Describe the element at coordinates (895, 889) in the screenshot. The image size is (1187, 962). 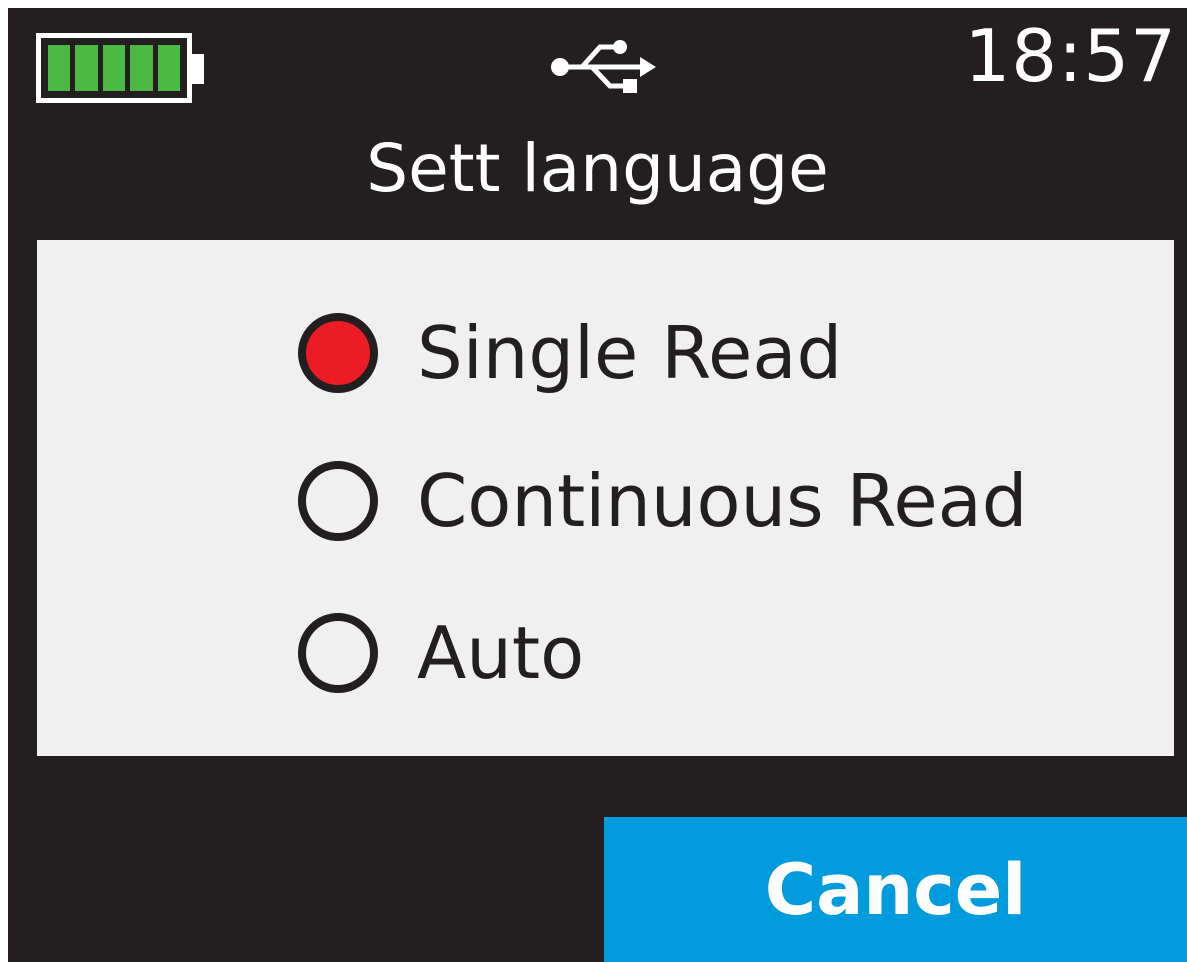
I see `cancel-button: Cancel` at that location.